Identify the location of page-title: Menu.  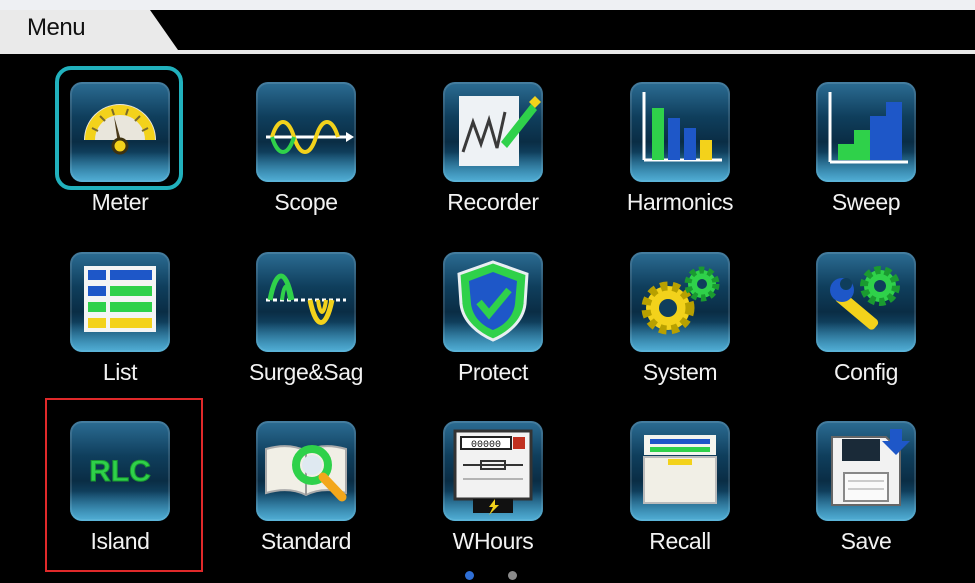
(56, 27).